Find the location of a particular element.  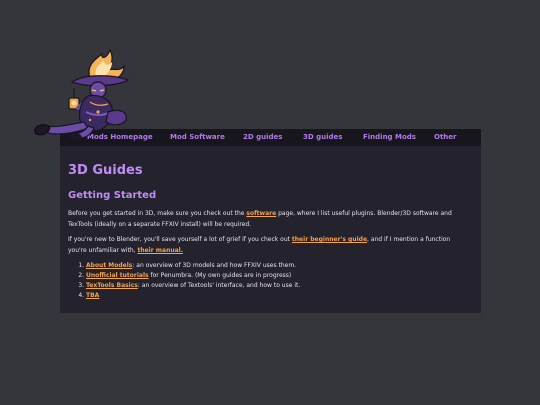

list-item: TBA is located at coordinates (276, 296).